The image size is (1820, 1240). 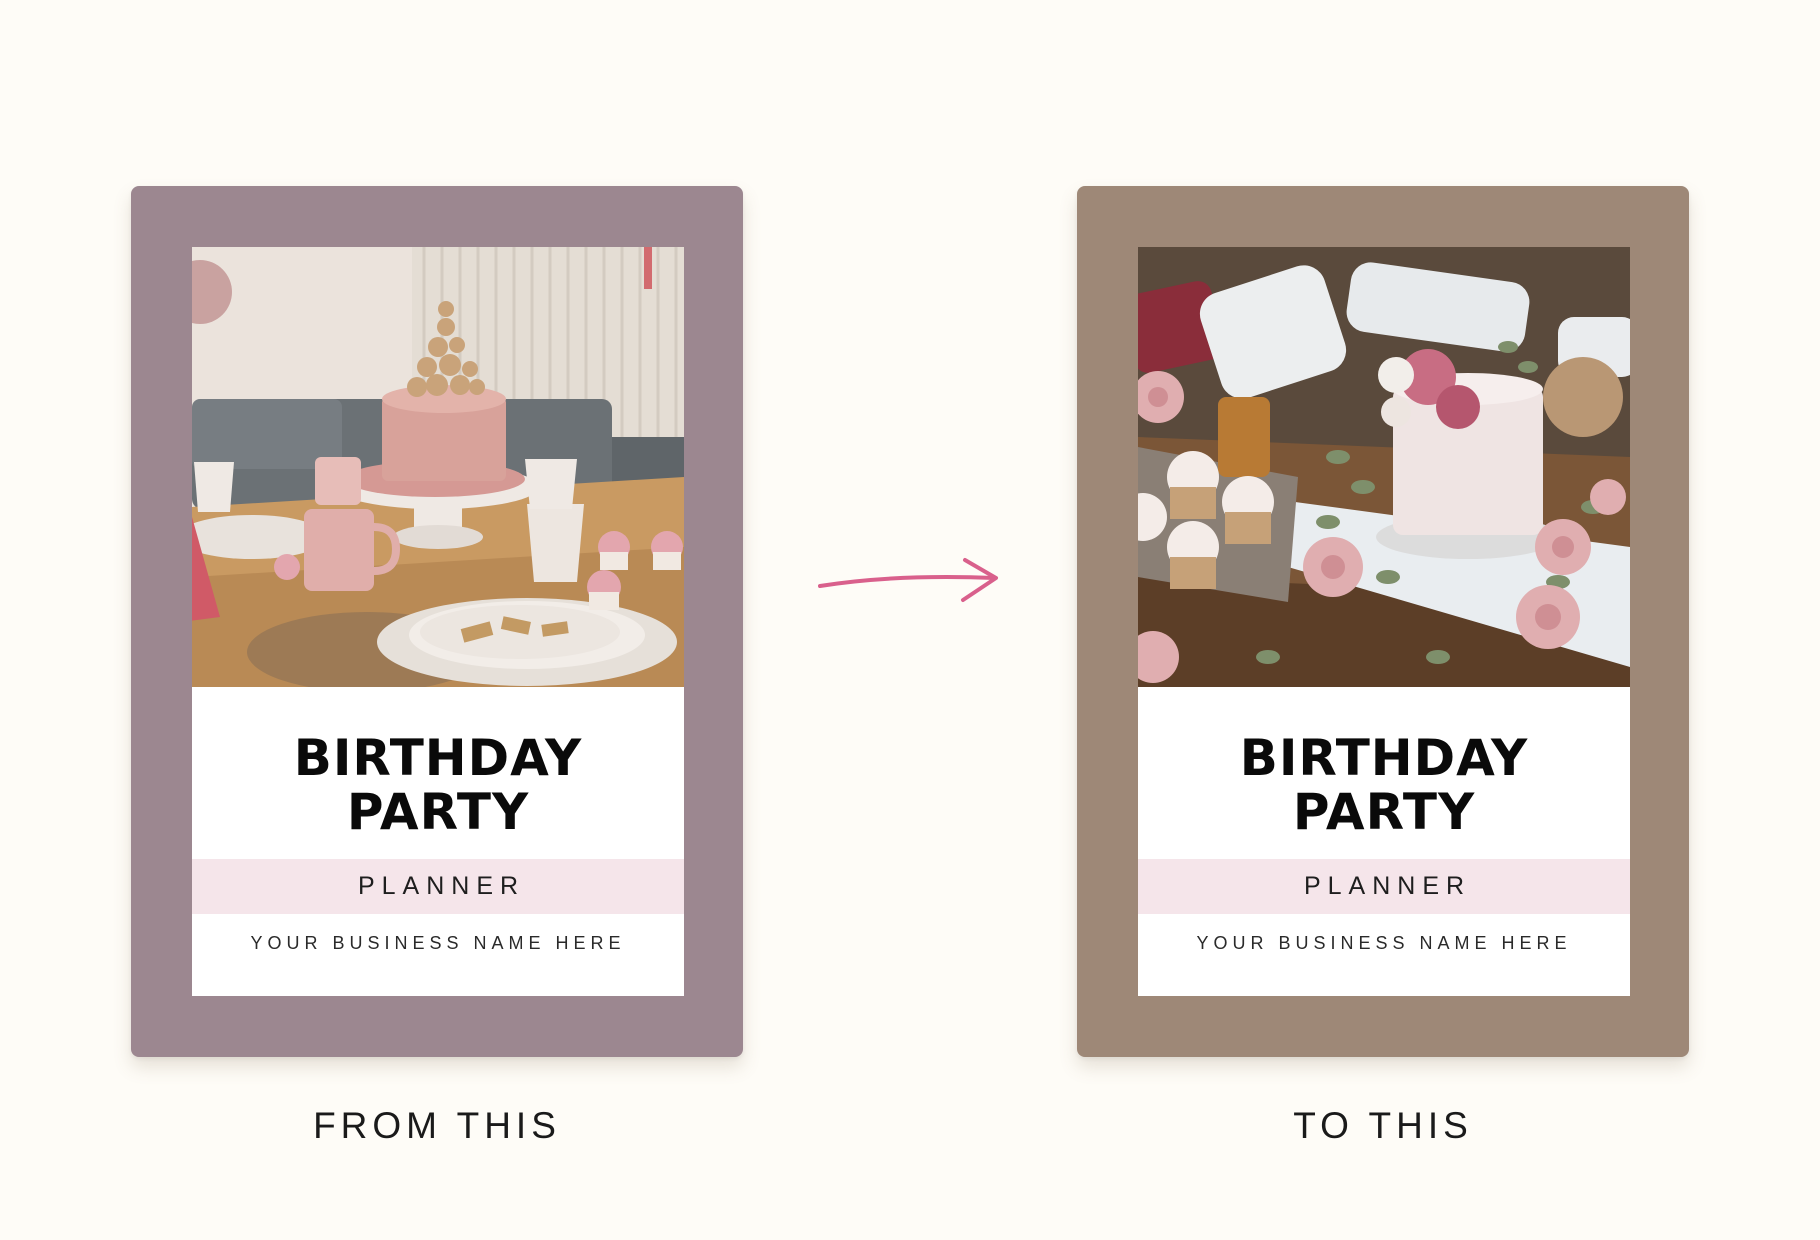 I want to click on right-arrow-icon, so click(x=908, y=580).